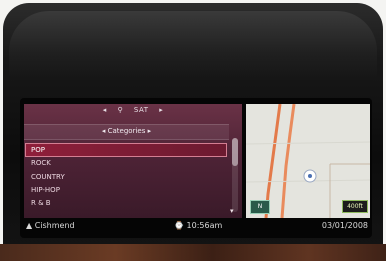  What do you see at coordinates (179, 225) in the screenshot?
I see `clock-icon: ⌚` at bounding box center [179, 225].